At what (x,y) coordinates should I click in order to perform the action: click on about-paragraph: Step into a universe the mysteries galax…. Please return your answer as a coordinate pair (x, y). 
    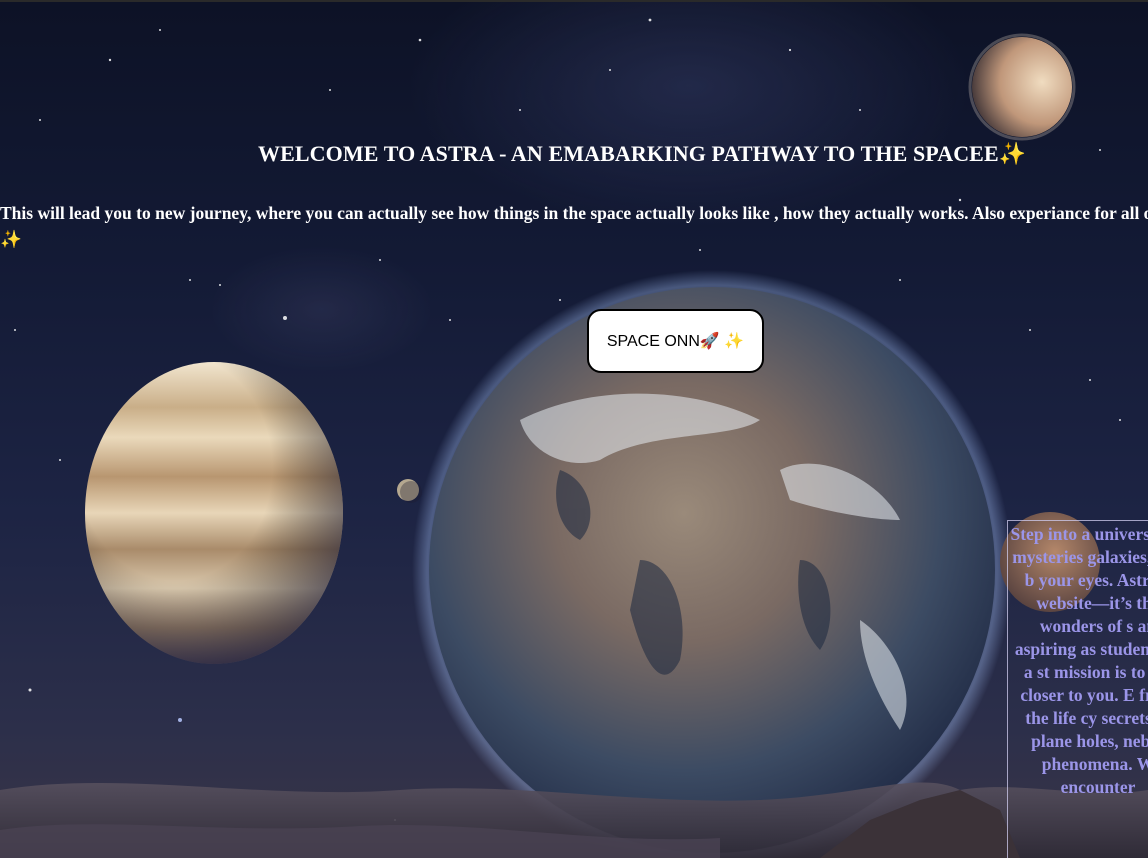
    Looking at the image, I should click on (1079, 660).